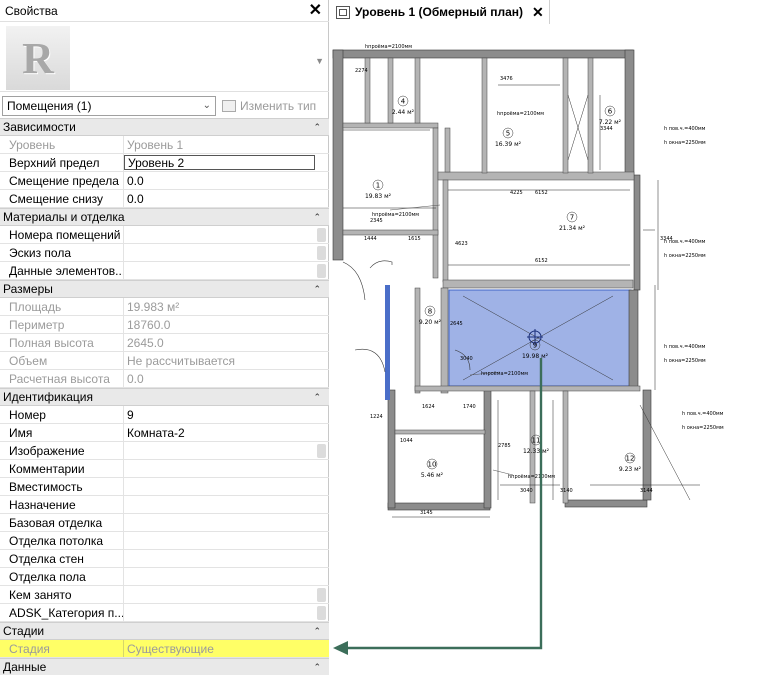 Image resolution: width=771 pixels, height=675 pixels. I want to click on property-row: Комментарии, so click(164, 469).